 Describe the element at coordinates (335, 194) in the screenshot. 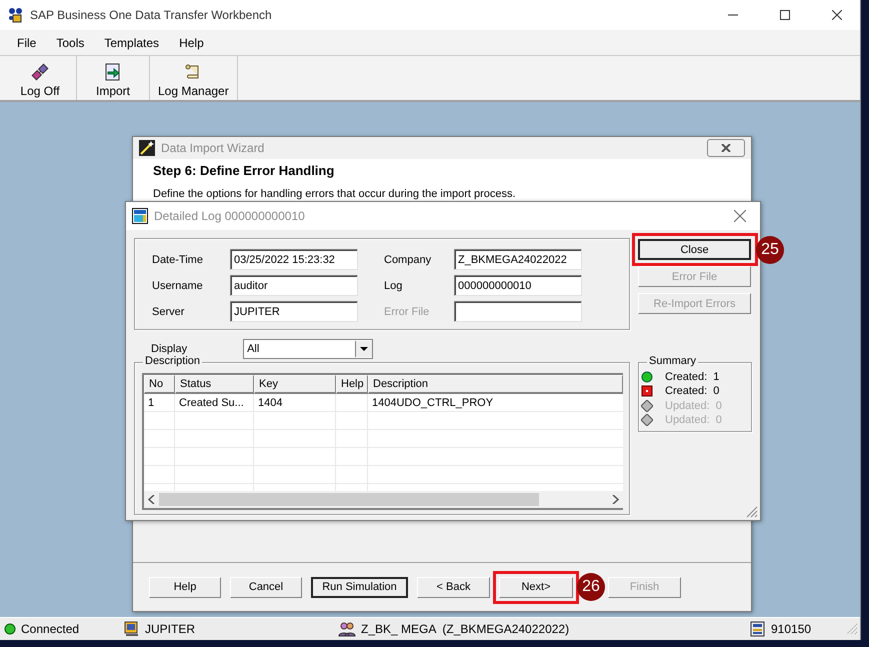

I see `step-description: Define the options for handling errors that occur during the import process.` at that location.